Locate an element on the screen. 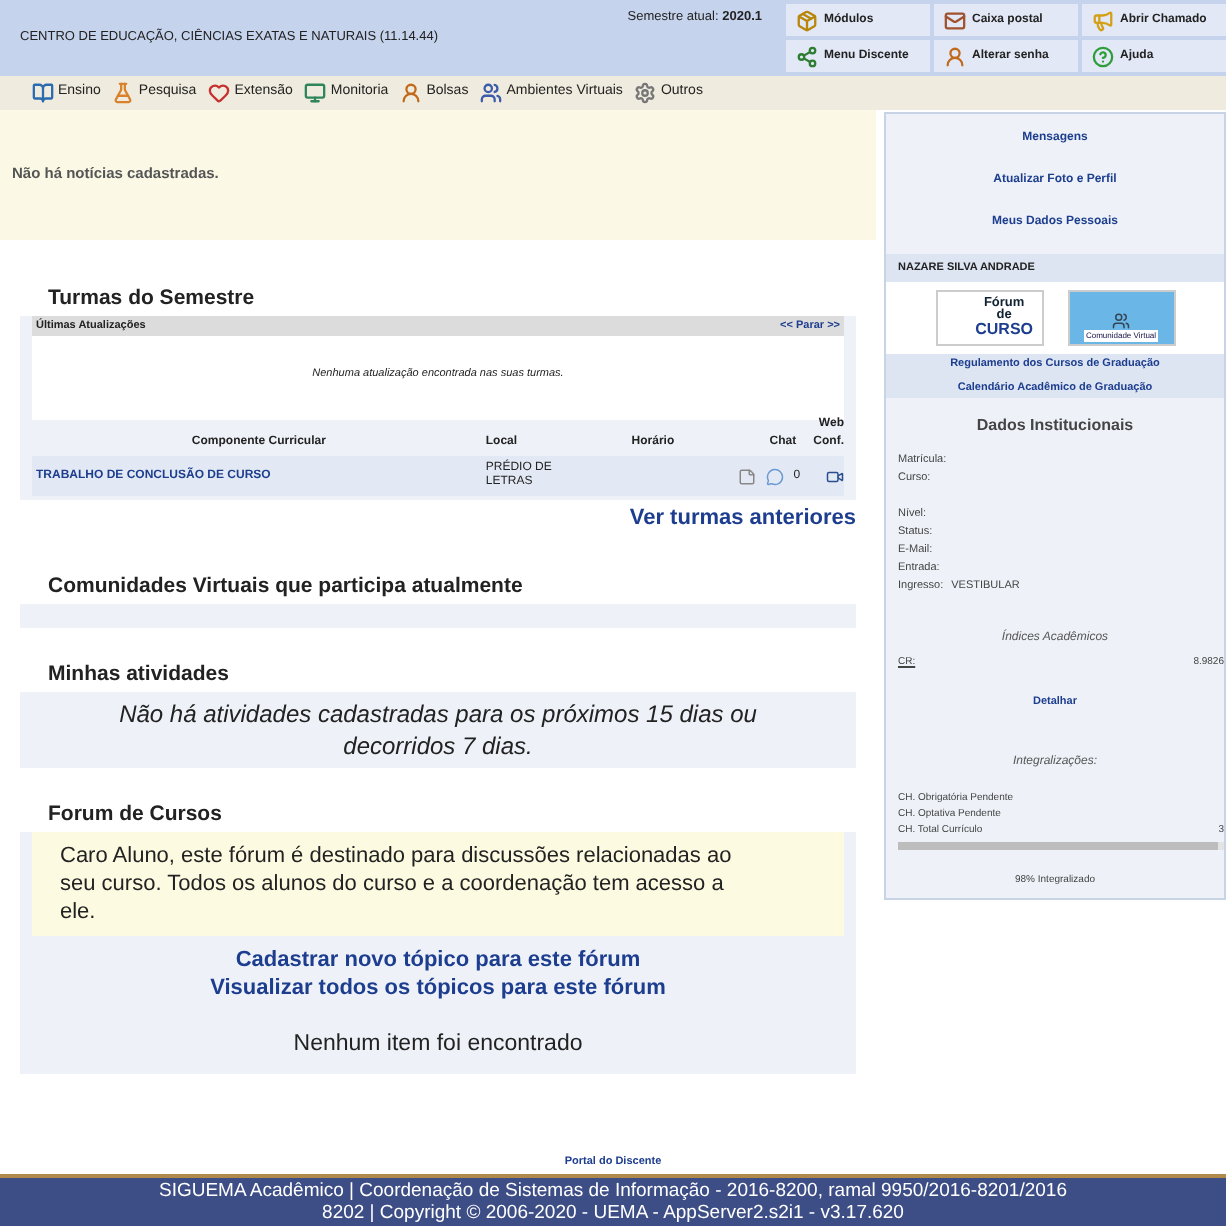  video-icon is located at coordinates (834, 476).